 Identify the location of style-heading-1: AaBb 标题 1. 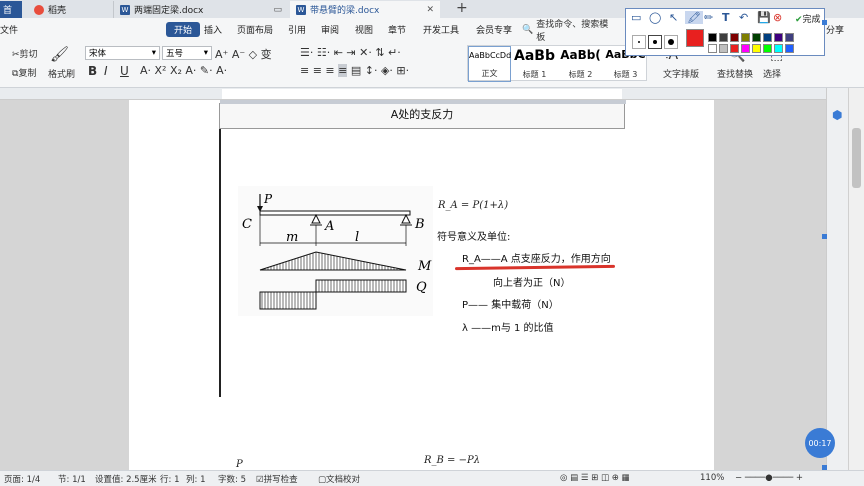
(534, 64).